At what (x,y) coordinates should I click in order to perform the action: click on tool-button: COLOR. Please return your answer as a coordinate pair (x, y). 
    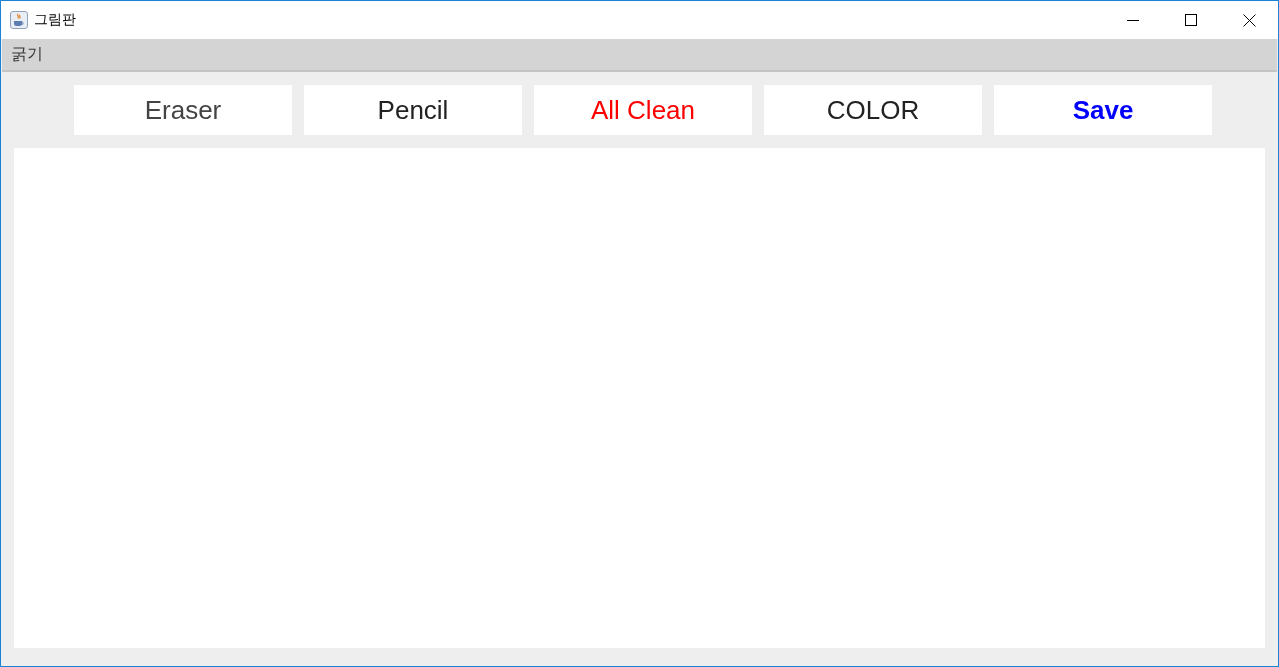
    Looking at the image, I should click on (873, 110).